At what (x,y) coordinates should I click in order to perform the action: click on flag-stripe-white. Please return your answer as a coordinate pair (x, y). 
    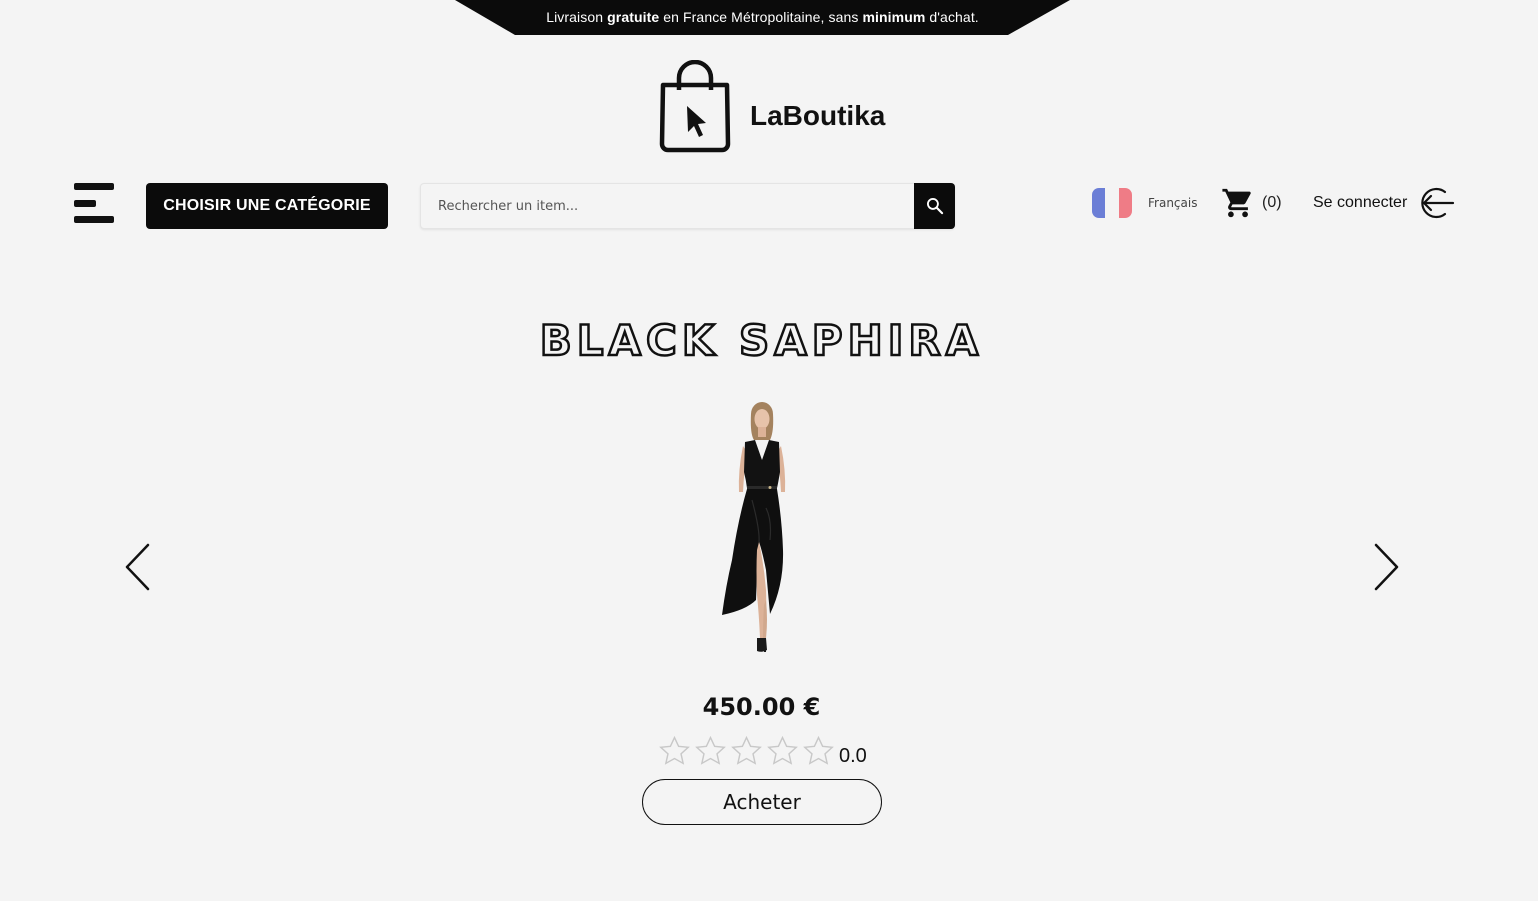
    Looking at the image, I should click on (1112, 203).